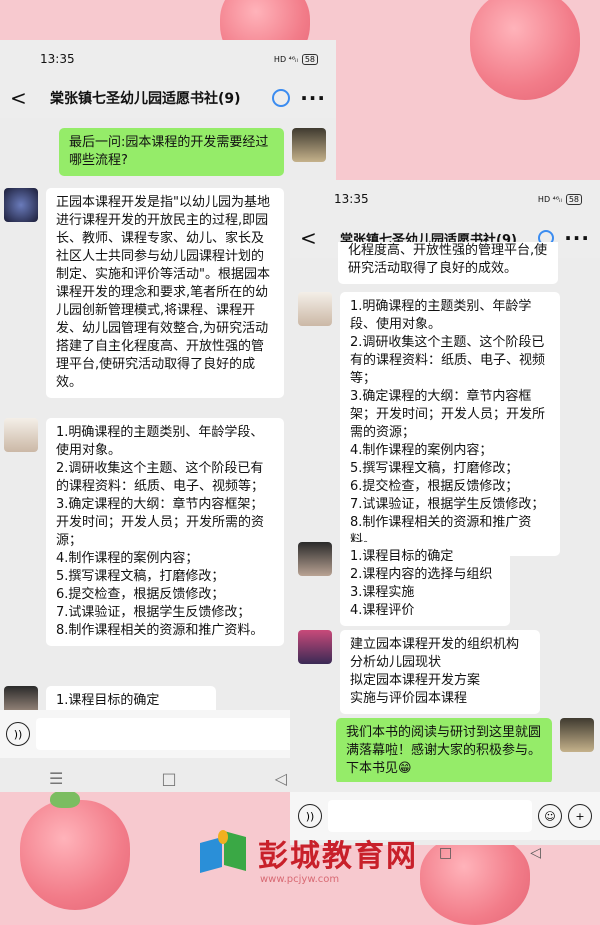 This screenshot has width=600, height=925. Describe the element at coordinates (338, 856) in the screenshot. I see `watermark-text: 彭城教育网` at that location.